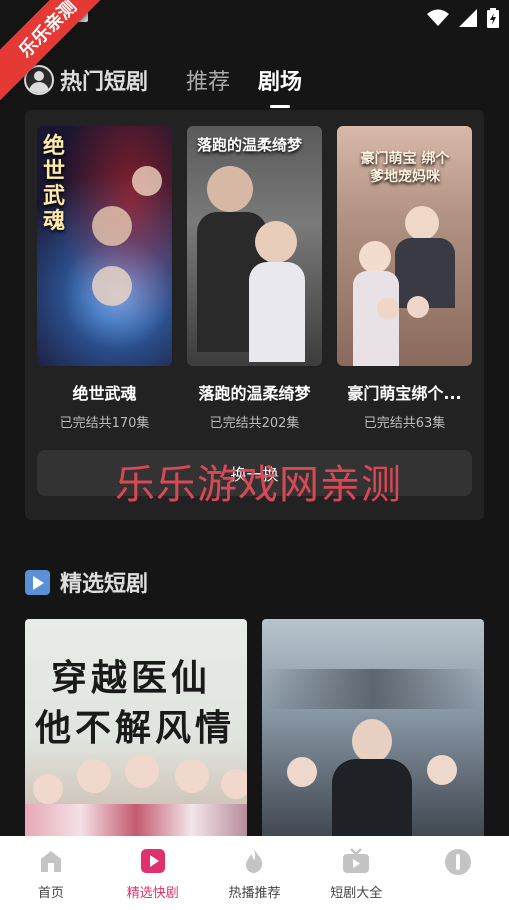 This screenshot has height=910, width=509. I want to click on poster-title-line1: 穿越医仙, so click(131, 678).